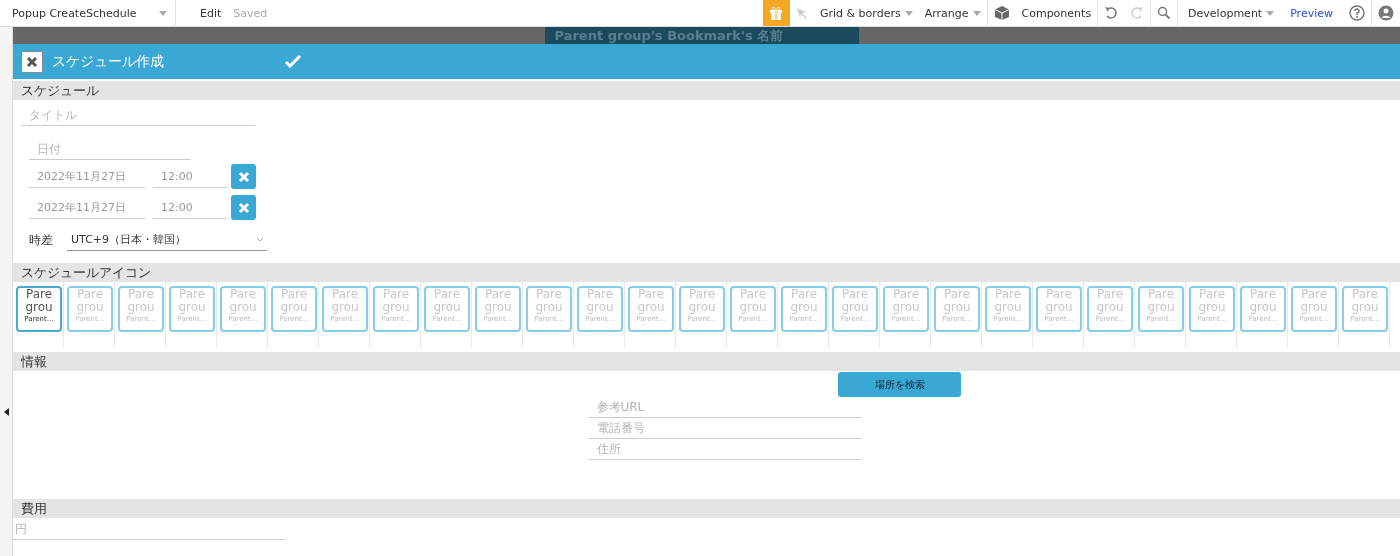 The width and height of the screenshot is (1400, 556). I want to click on page-dropdown: Popup CreateSchedule, so click(88, 13).